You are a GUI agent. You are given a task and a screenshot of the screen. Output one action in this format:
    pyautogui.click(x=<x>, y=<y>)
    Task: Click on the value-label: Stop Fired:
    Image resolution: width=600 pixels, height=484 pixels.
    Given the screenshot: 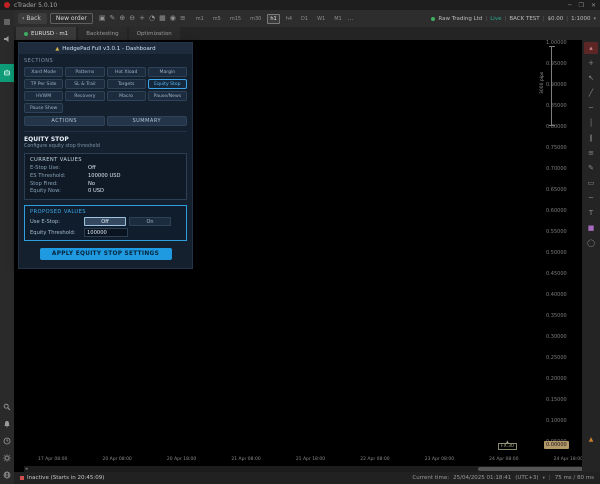 What is the action you would take?
    pyautogui.click(x=44, y=183)
    